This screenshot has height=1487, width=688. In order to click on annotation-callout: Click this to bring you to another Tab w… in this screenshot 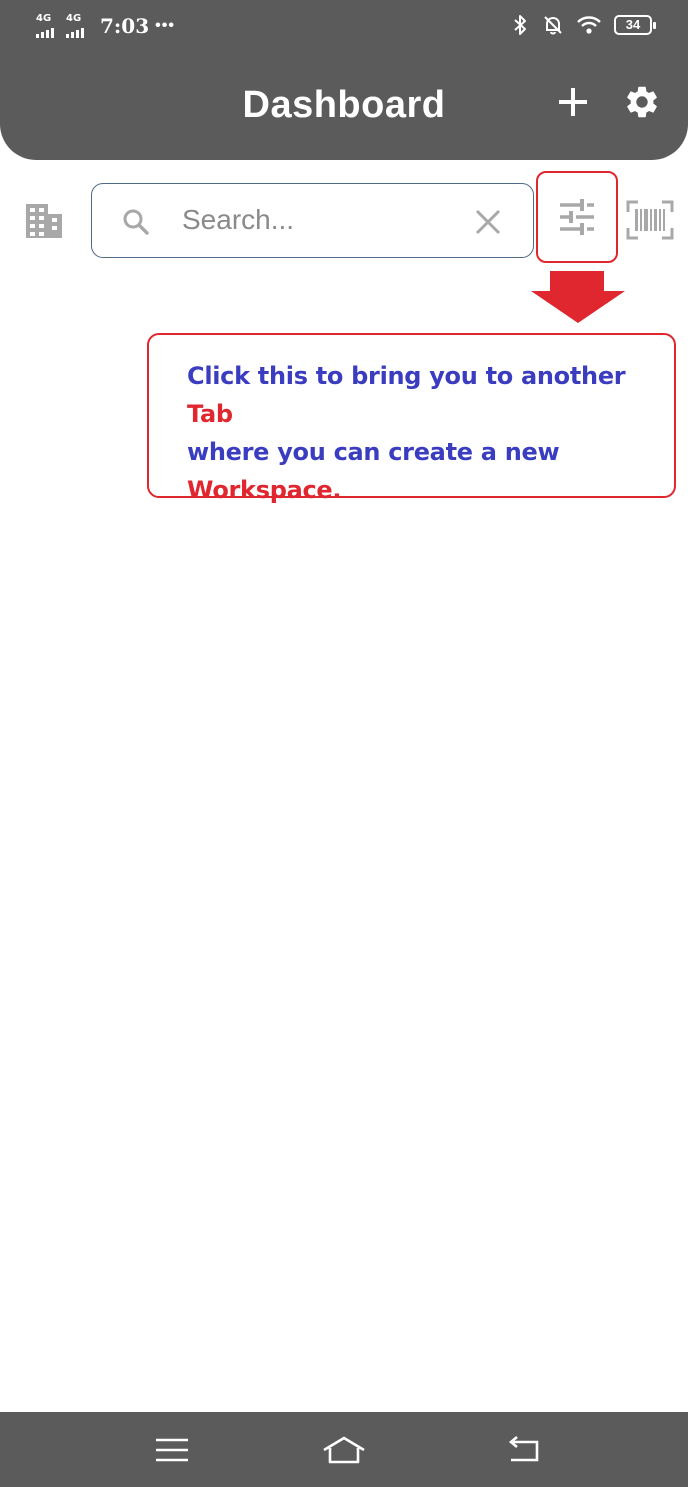, I will do `click(411, 418)`.